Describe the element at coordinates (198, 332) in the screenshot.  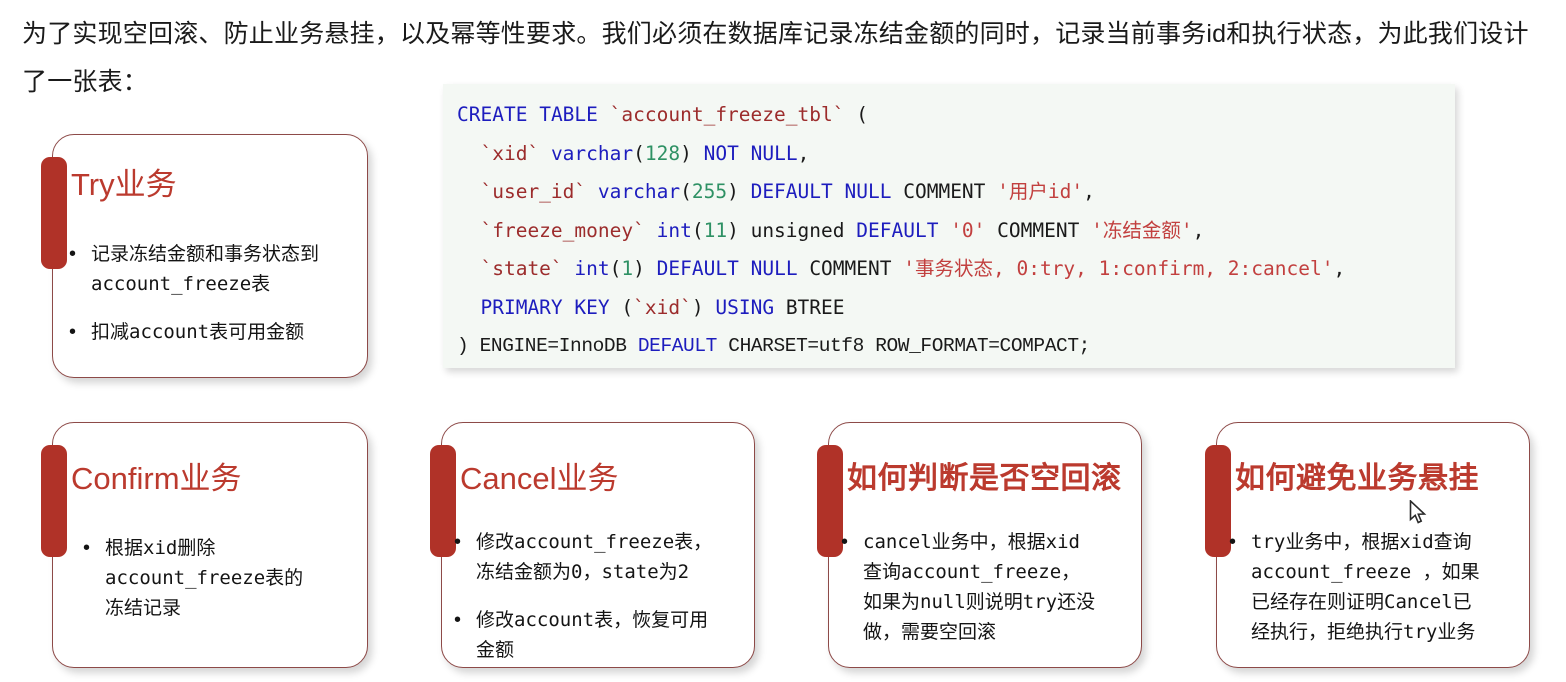
I see `list-item-text: 扣减account表可用金额` at that location.